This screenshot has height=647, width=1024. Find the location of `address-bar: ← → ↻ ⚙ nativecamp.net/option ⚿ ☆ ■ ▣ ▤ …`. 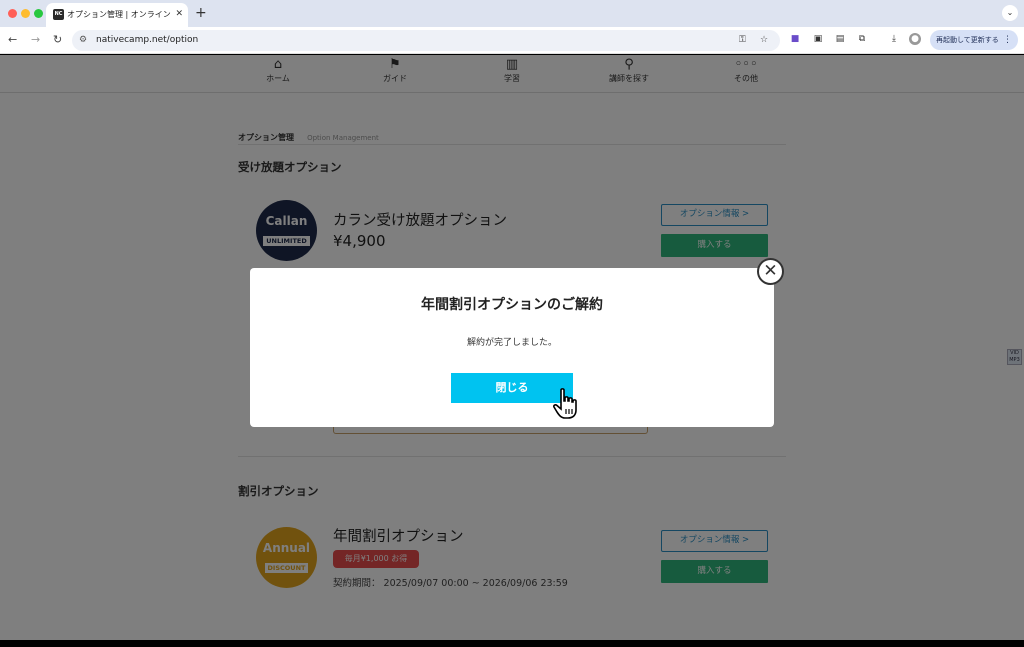

address-bar: ← → ↻ ⚙ nativecamp.net/option ⚿ ☆ ■ ▣ ▤ … is located at coordinates (512, 40).